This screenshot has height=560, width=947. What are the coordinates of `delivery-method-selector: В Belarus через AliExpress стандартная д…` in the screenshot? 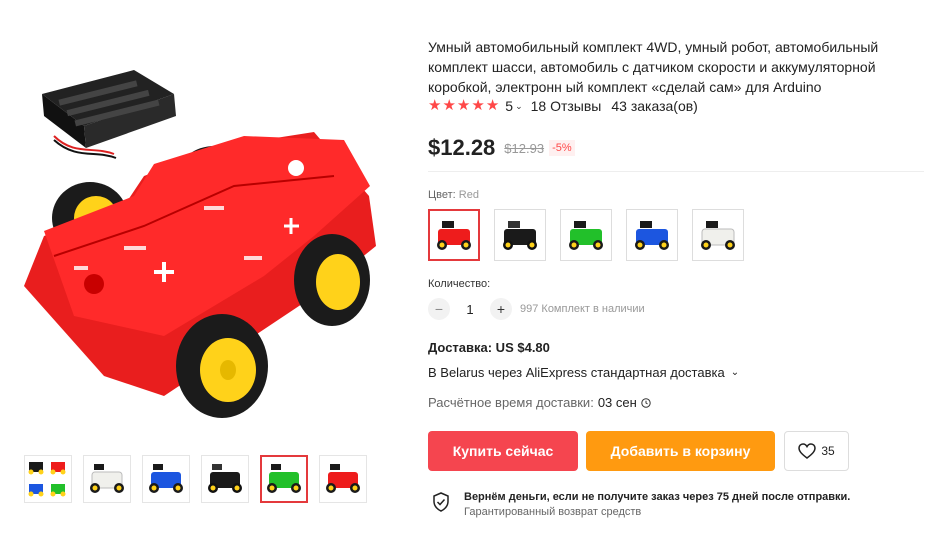 It's located at (583, 372).